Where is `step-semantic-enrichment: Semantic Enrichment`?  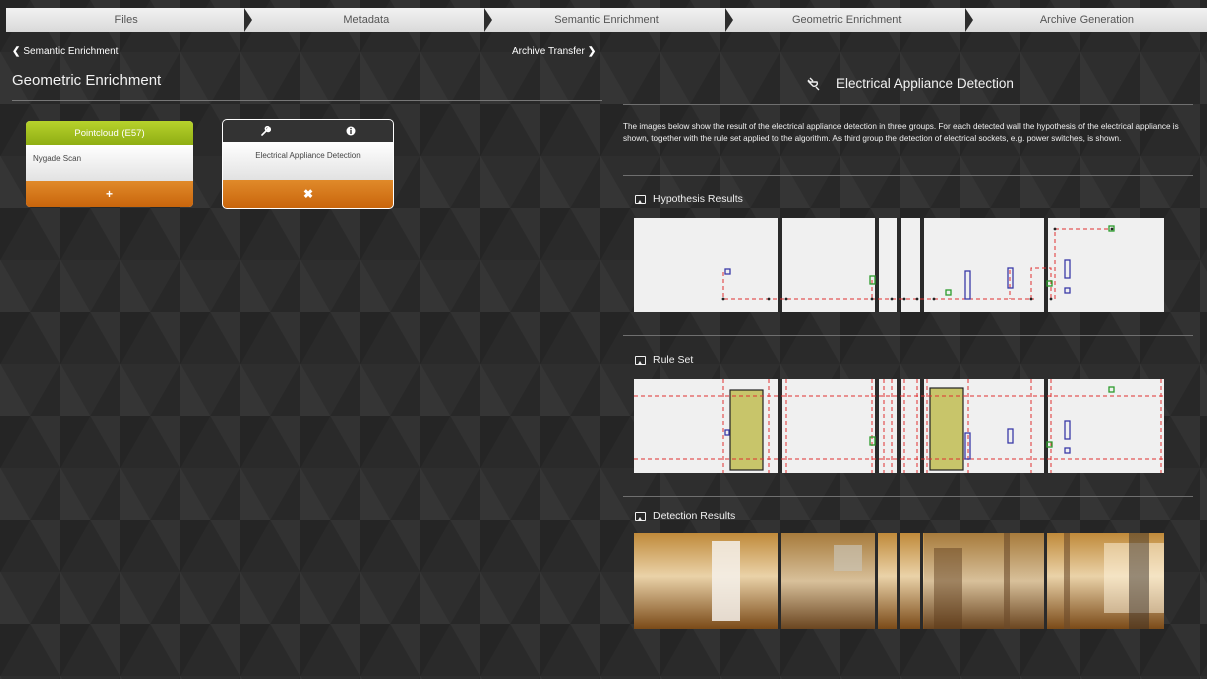
step-semantic-enrichment: Semantic Enrichment is located at coordinates (609, 20).